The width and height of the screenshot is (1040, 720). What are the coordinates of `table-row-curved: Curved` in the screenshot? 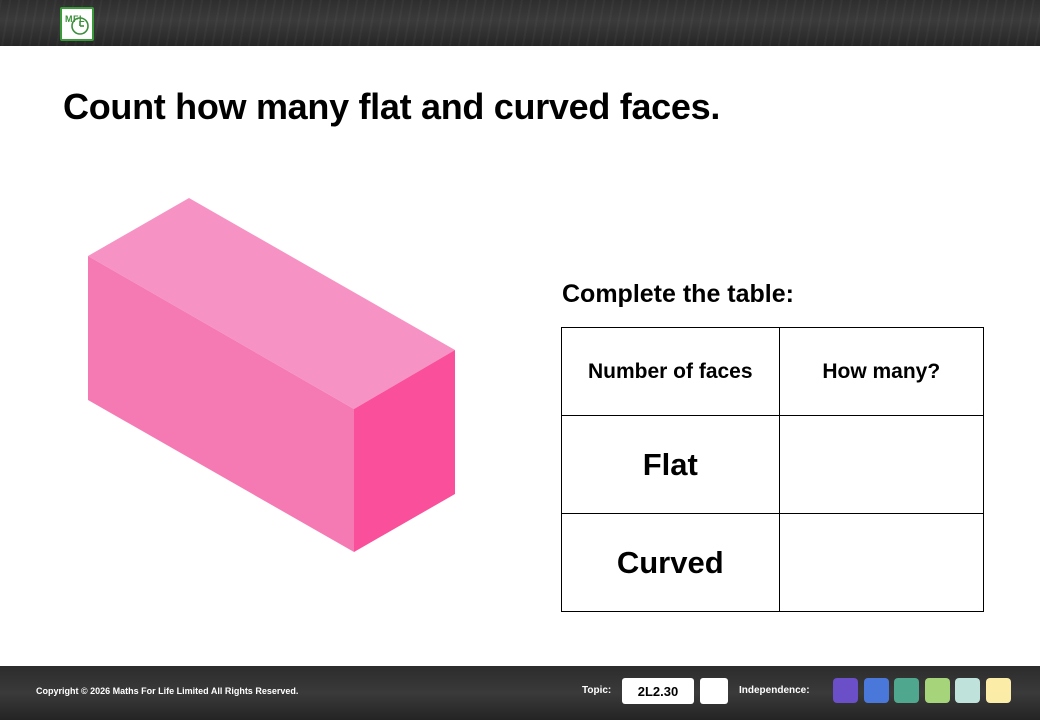 It's located at (773, 562).